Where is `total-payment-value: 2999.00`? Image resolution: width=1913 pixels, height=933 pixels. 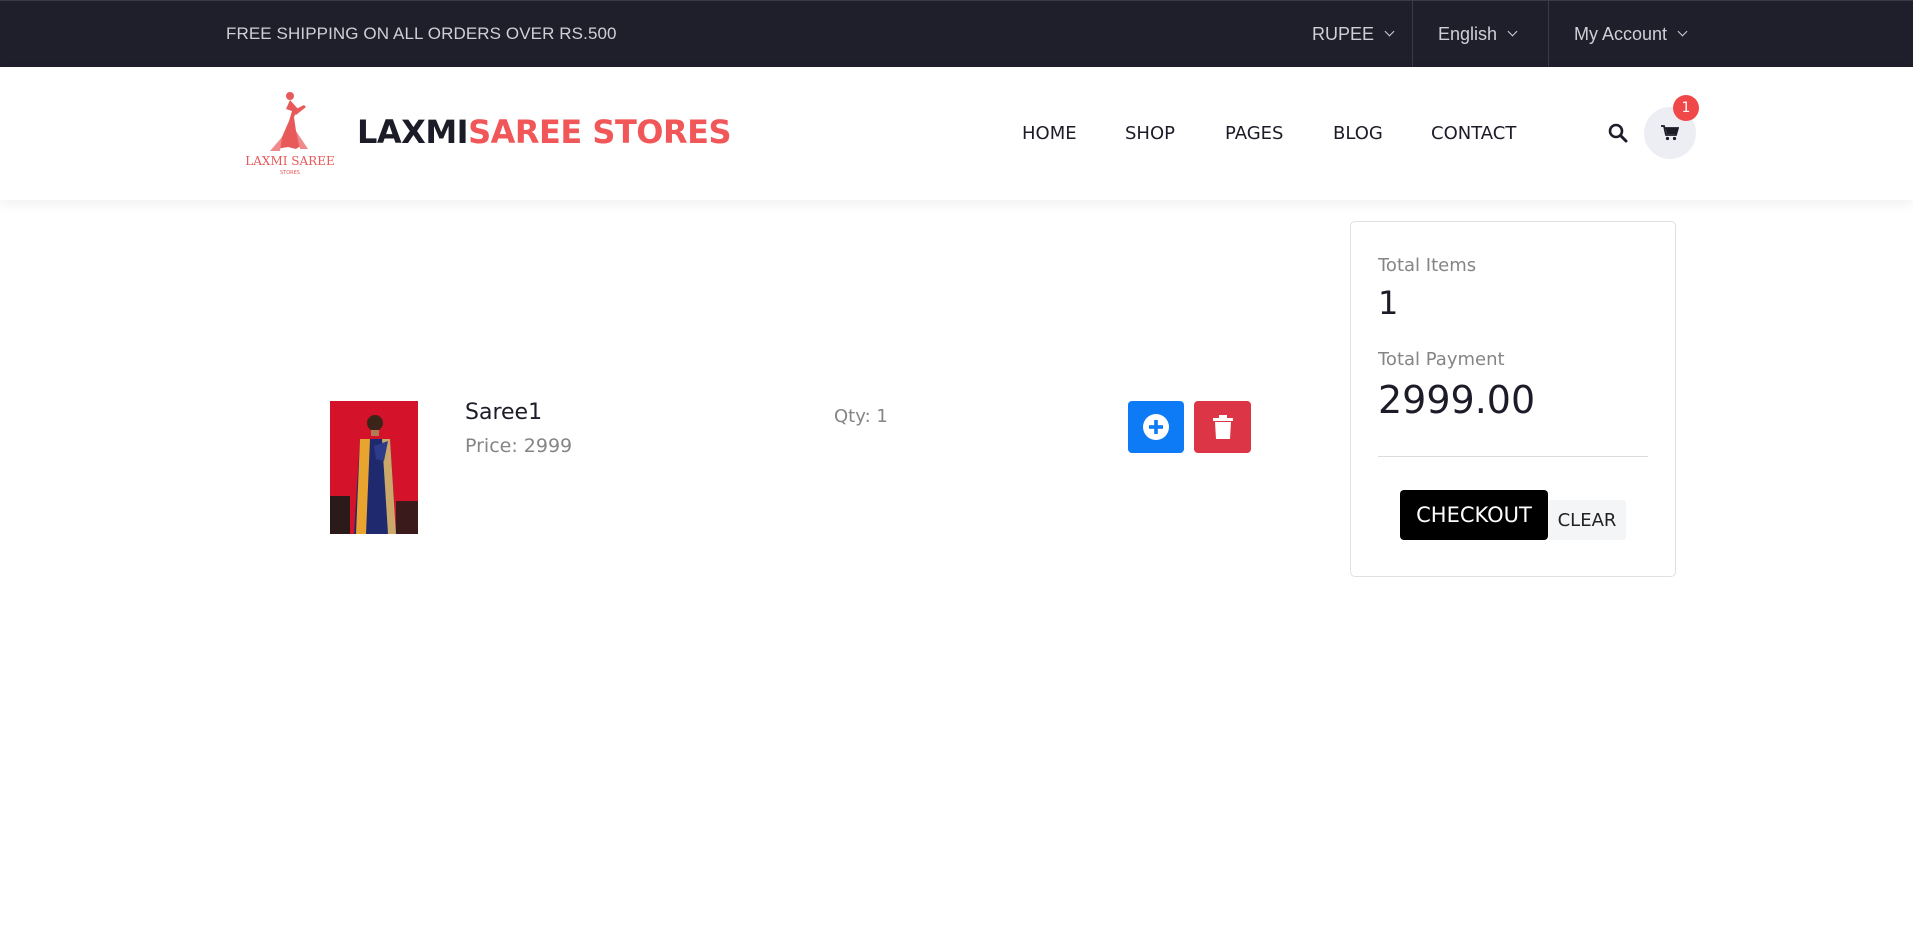
total-payment-value: 2999.00 is located at coordinates (1457, 400).